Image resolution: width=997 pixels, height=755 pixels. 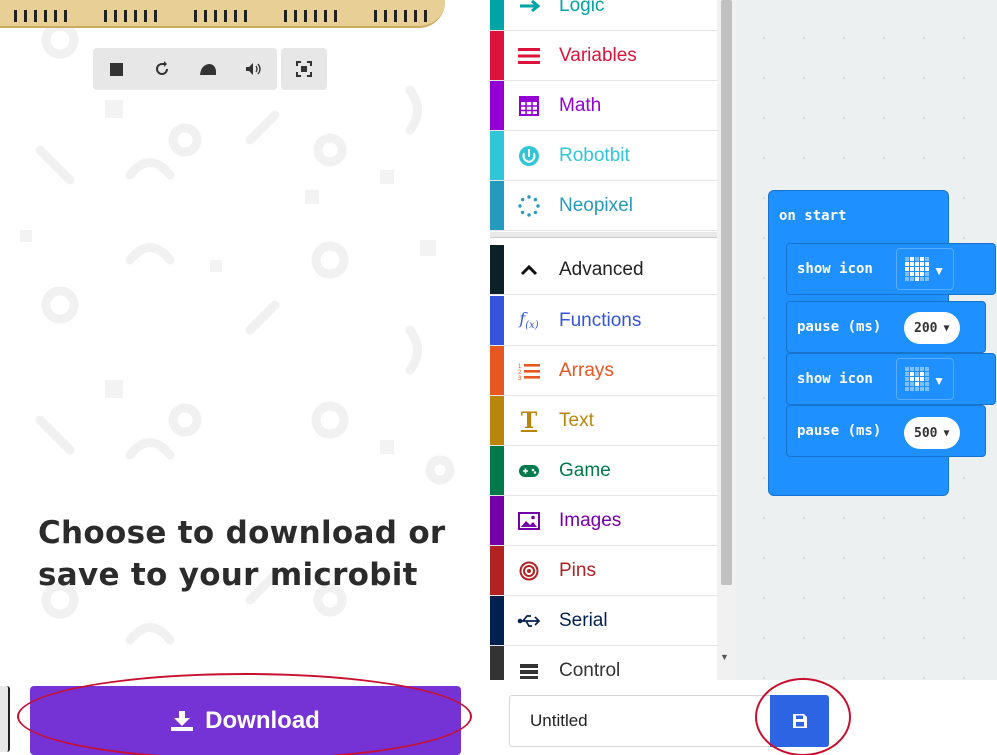 I want to click on stop-icon, so click(x=116, y=69).